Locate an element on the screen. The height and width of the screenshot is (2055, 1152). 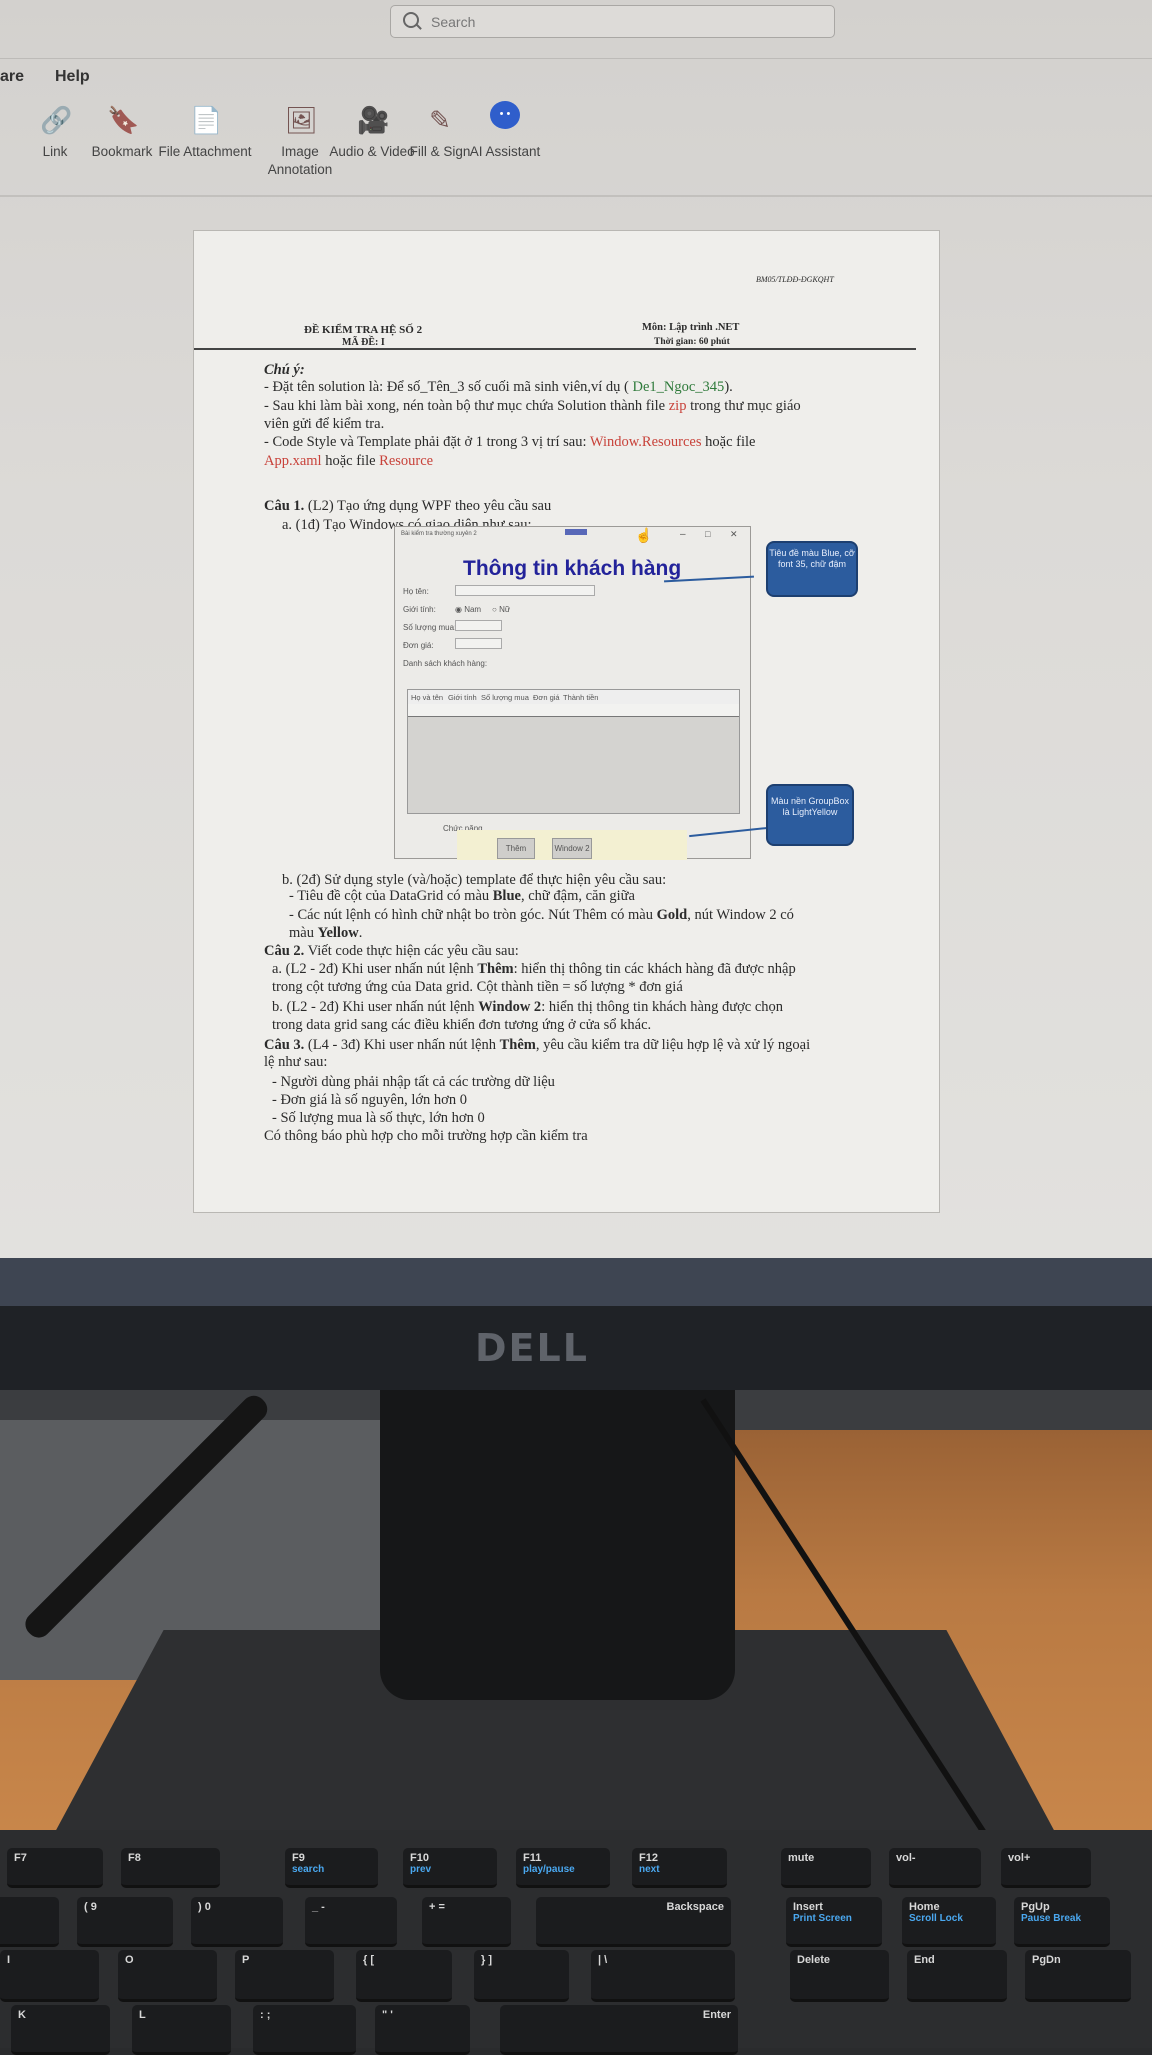
search-icon is located at coordinates (411, 20).